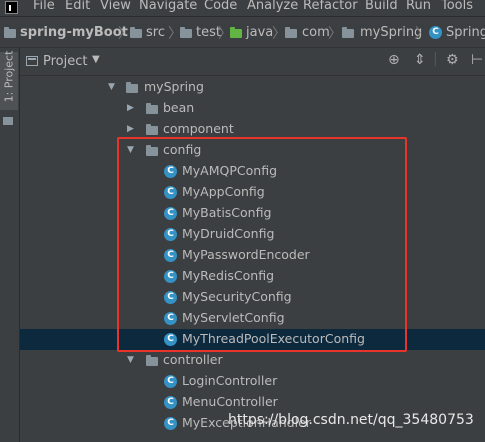 This screenshot has height=442, width=485. I want to click on tree-node-label: config, so click(182, 149).